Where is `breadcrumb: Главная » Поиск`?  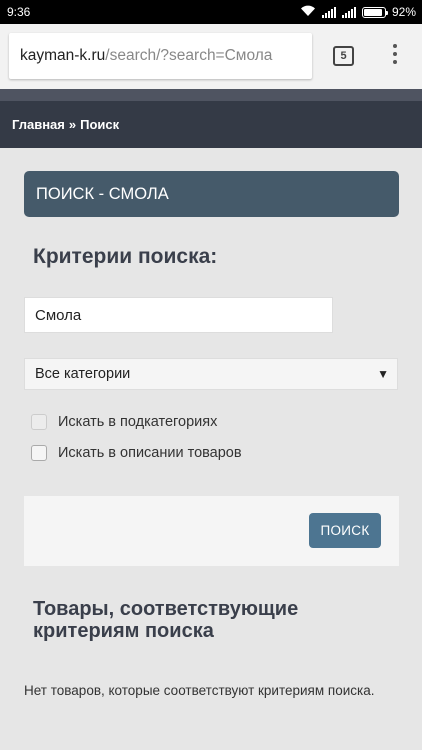 breadcrumb: Главная » Поиск is located at coordinates (211, 124).